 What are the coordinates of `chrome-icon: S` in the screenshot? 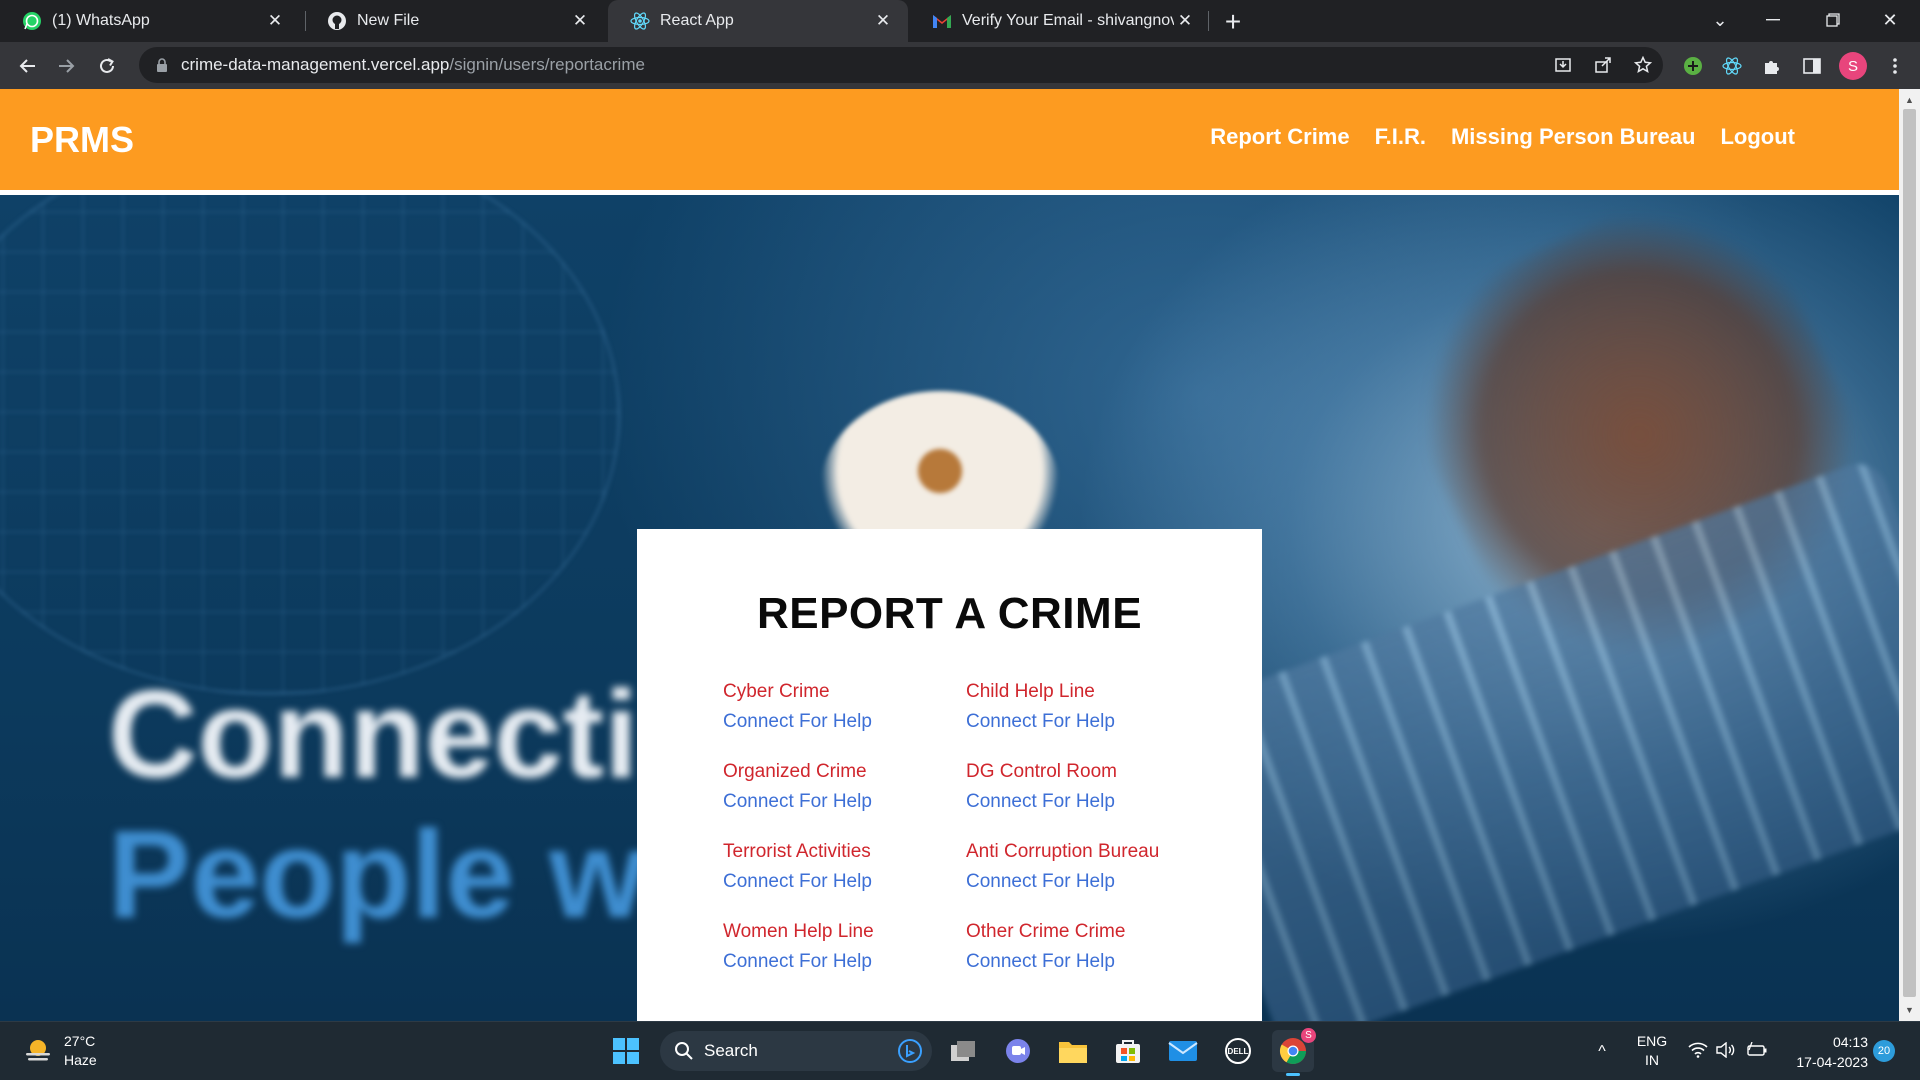 It's located at (1294, 1052).